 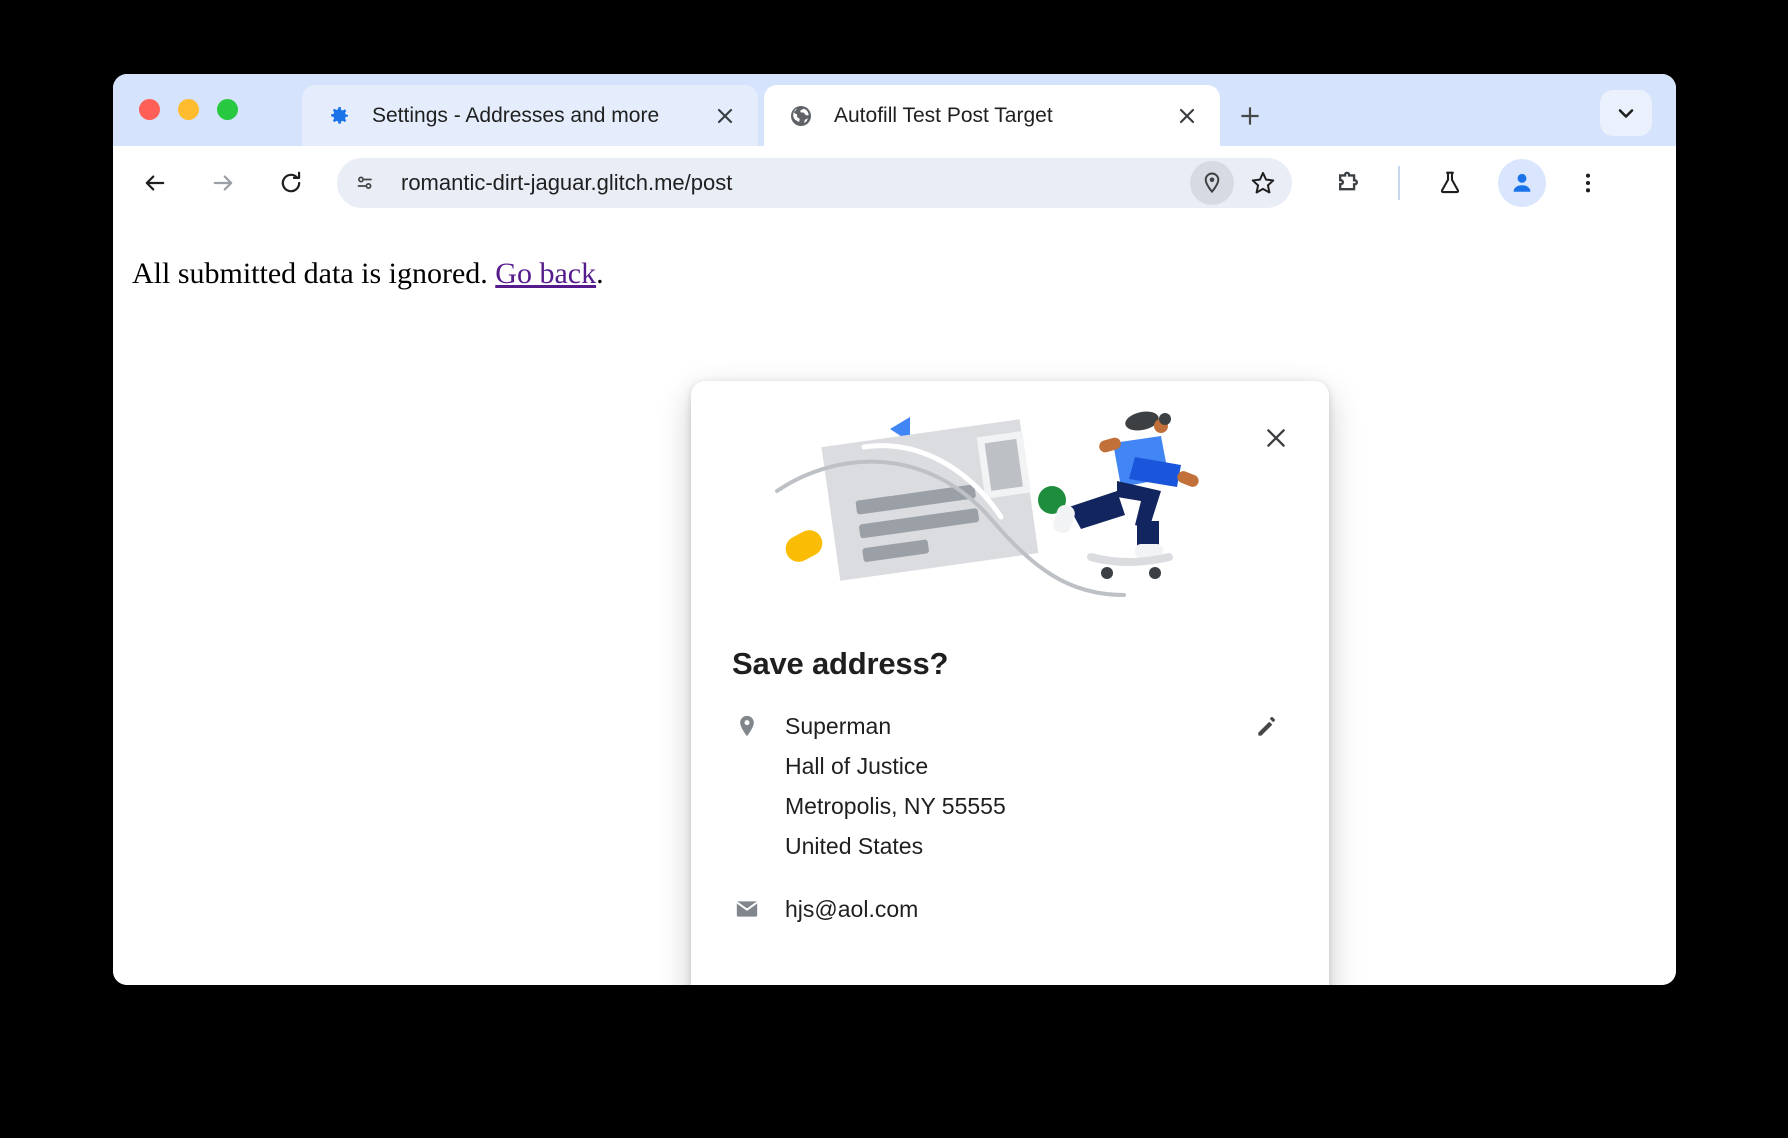 What do you see at coordinates (1212, 183) in the screenshot?
I see `location-permission-icon` at bounding box center [1212, 183].